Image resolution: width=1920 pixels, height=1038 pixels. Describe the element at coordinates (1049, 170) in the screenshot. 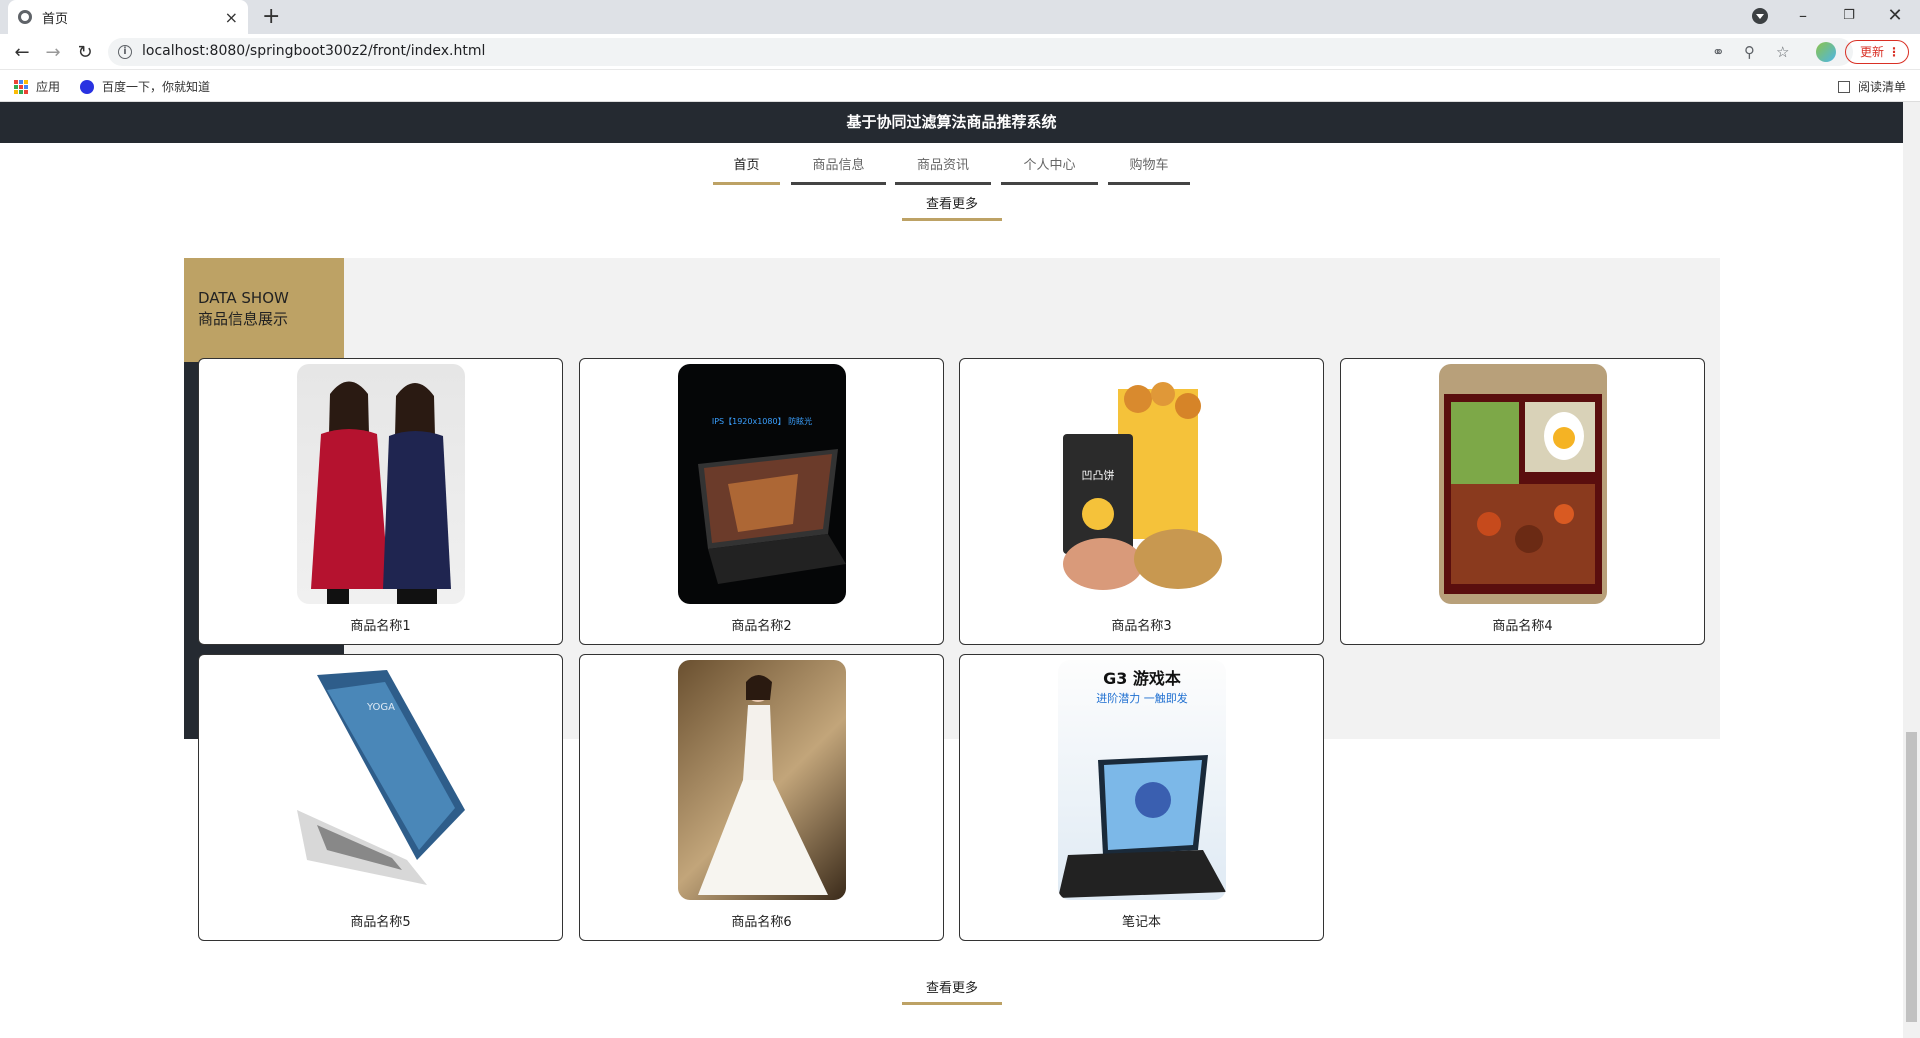

I see `nav-personal-center: 个人中心` at that location.